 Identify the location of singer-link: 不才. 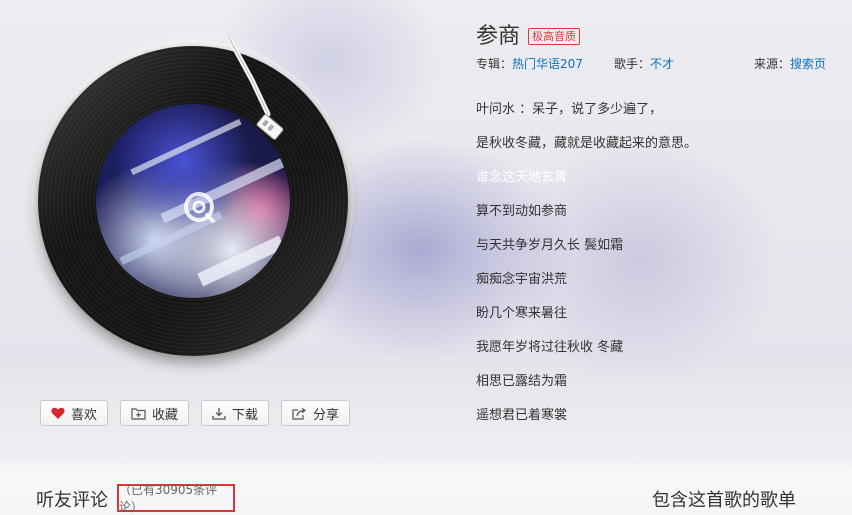
(662, 64).